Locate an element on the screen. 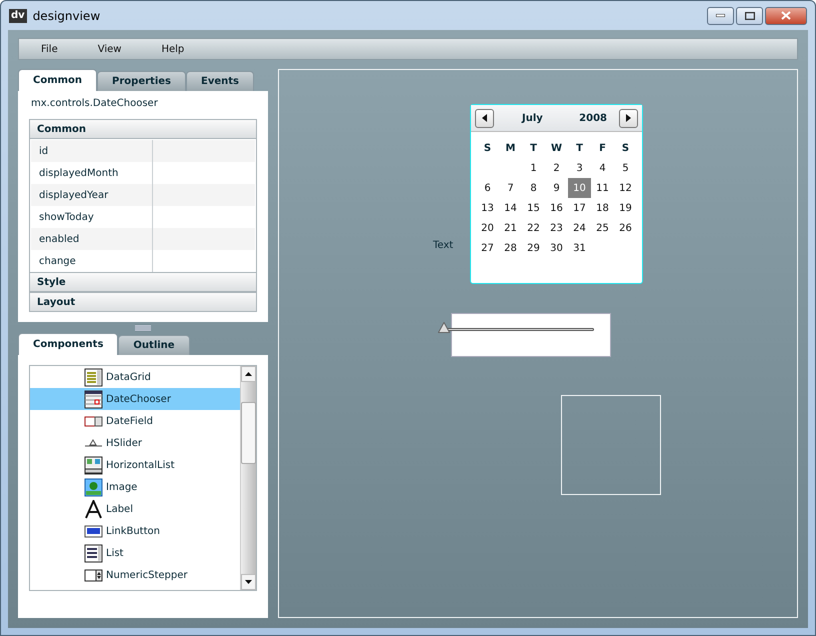 The width and height of the screenshot is (816, 636). right-arrow-icon is located at coordinates (628, 118).